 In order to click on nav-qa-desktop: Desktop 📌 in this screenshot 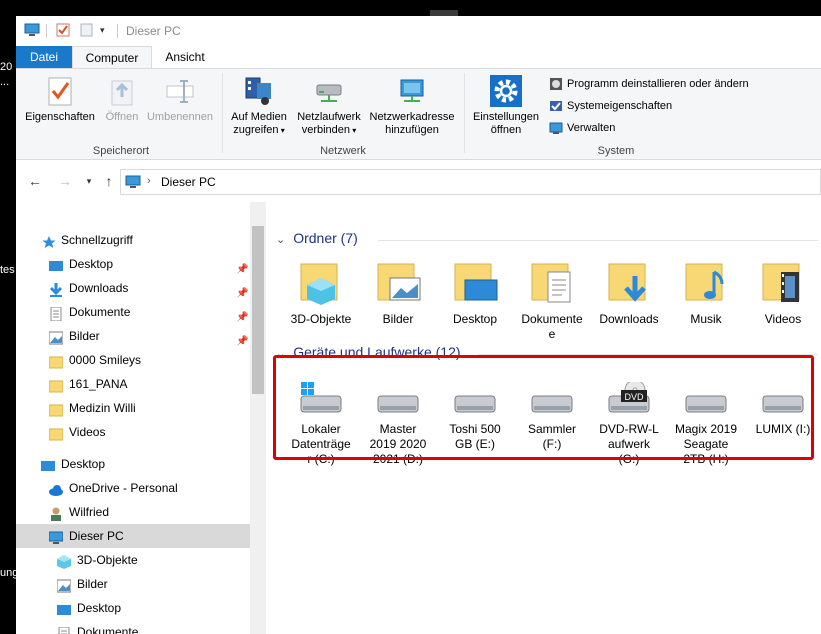, I will do `click(133, 264)`.